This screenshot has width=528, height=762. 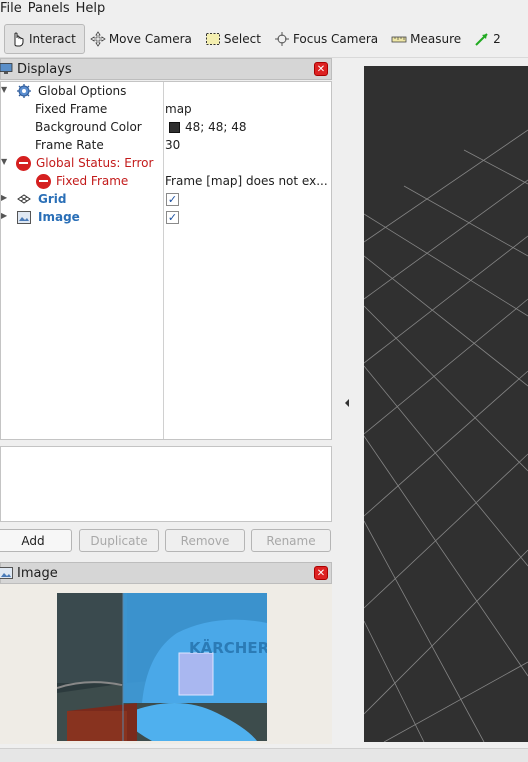 I want to click on focus-target-icon, so click(x=282, y=39).